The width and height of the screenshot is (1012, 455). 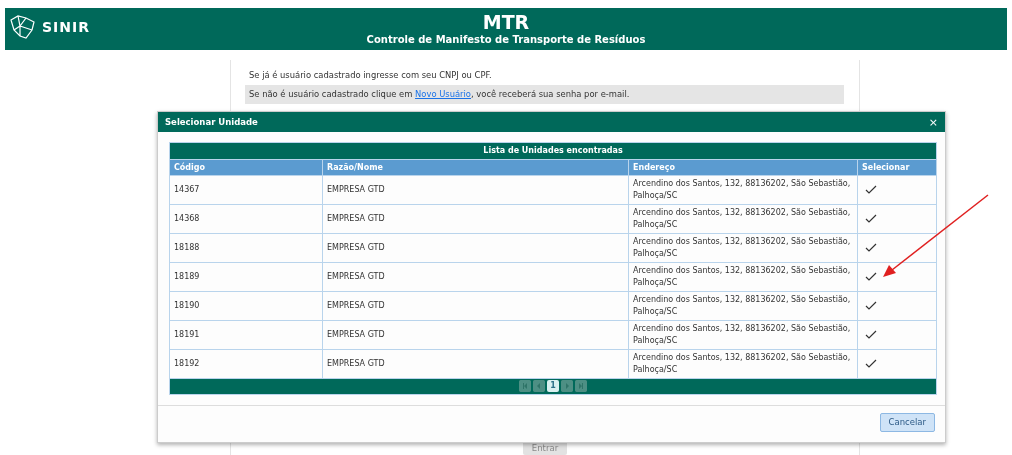 What do you see at coordinates (506, 39) in the screenshot?
I see `page-subtitle: Controle de Manifesto de Transporte de Resíduos` at bounding box center [506, 39].